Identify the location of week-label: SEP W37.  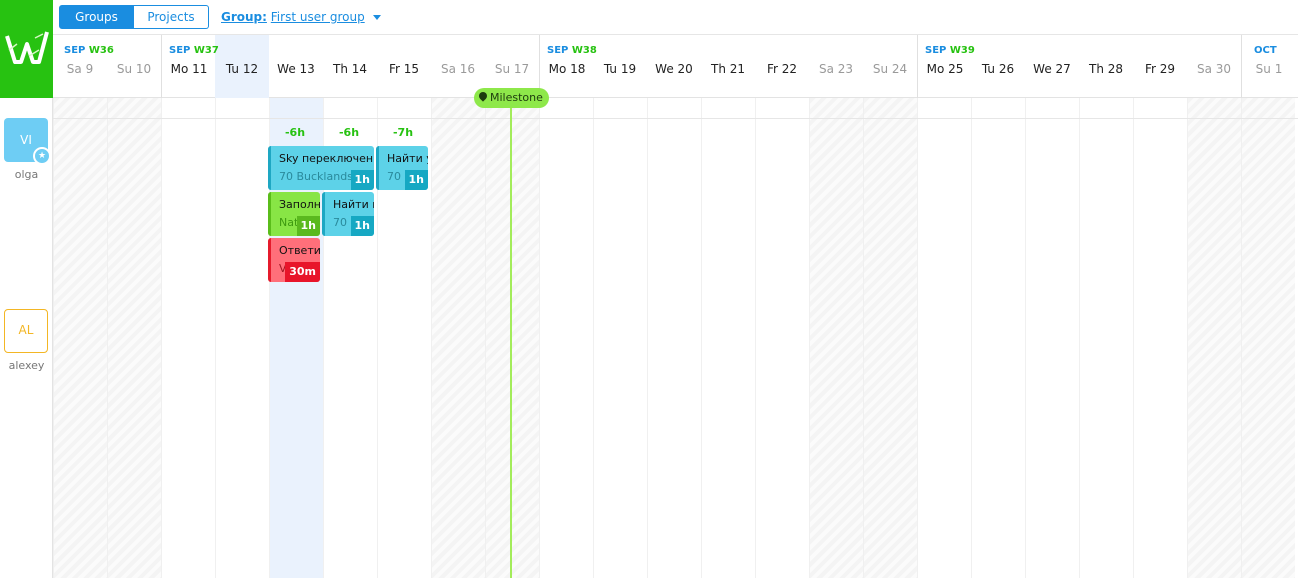
(194, 50).